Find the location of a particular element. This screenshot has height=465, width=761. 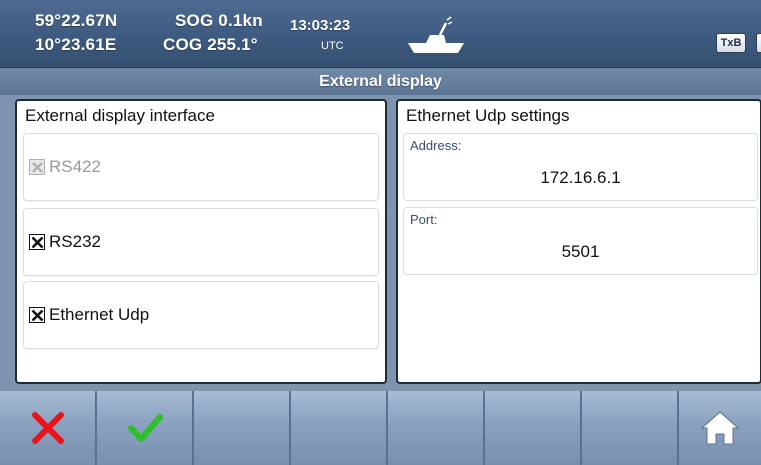

time-zone-label: UTC is located at coordinates (332, 46).